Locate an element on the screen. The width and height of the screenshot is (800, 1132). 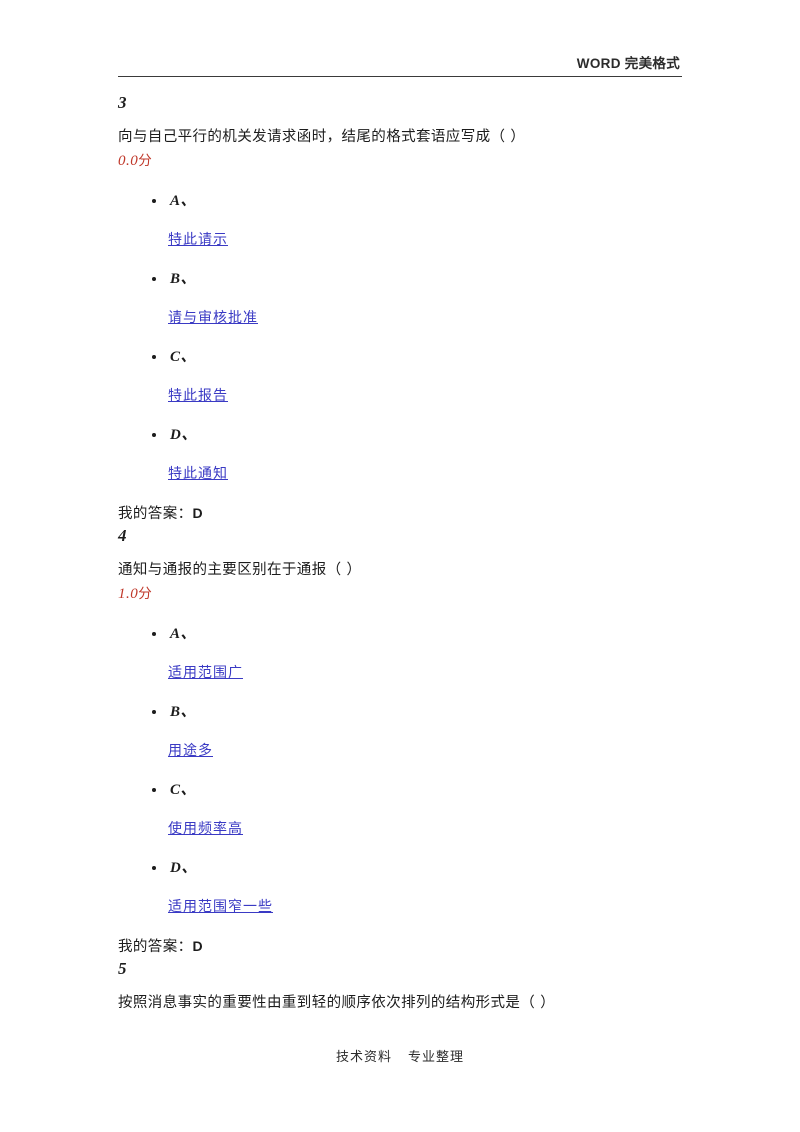
question-stem: 通知与通报的主要区别在于通报（ ） is located at coordinates (240, 570).